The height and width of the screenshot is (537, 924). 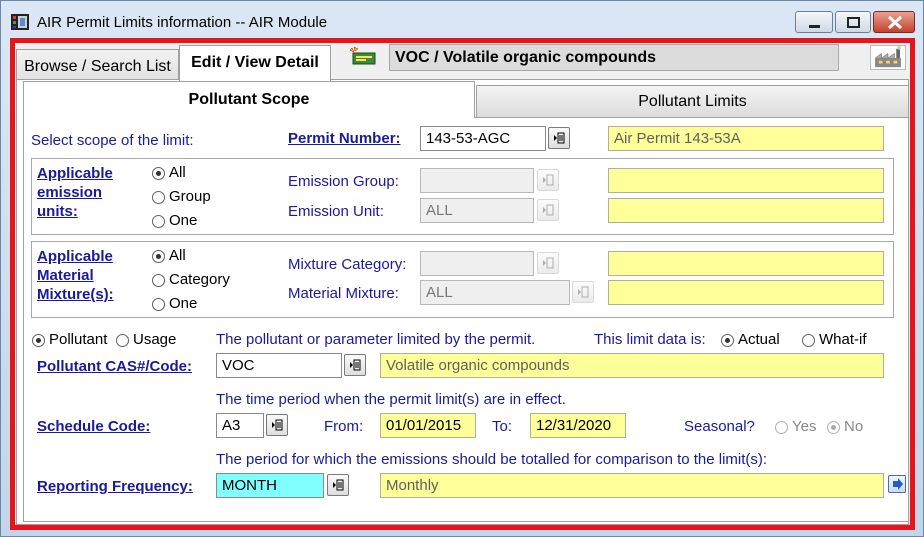 I want to click on tab-edit-view-detail: Edit / View Detail, so click(x=255, y=63).